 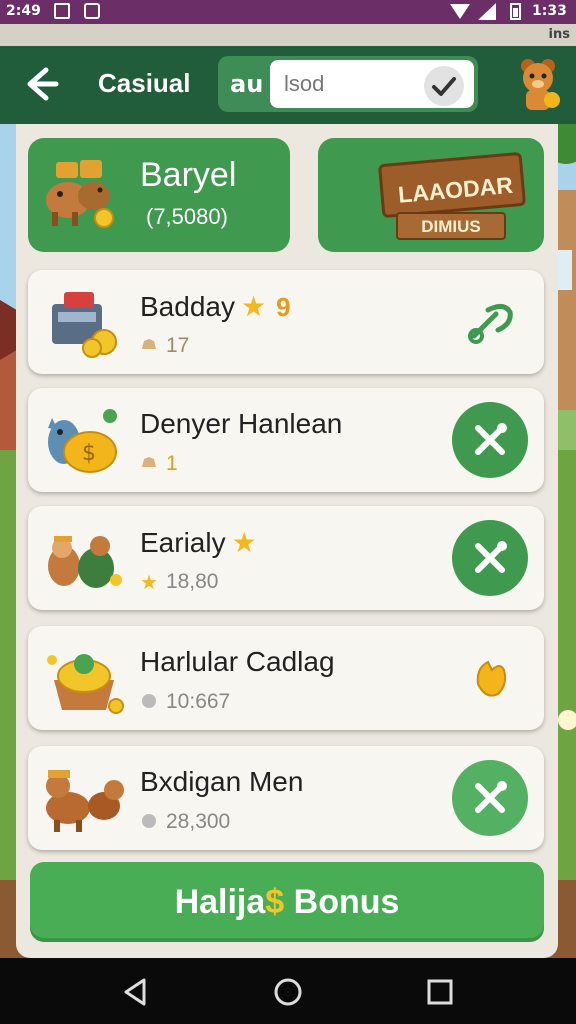 What do you see at coordinates (288, 35) in the screenshot?
I see `top-strip: ins` at bounding box center [288, 35].